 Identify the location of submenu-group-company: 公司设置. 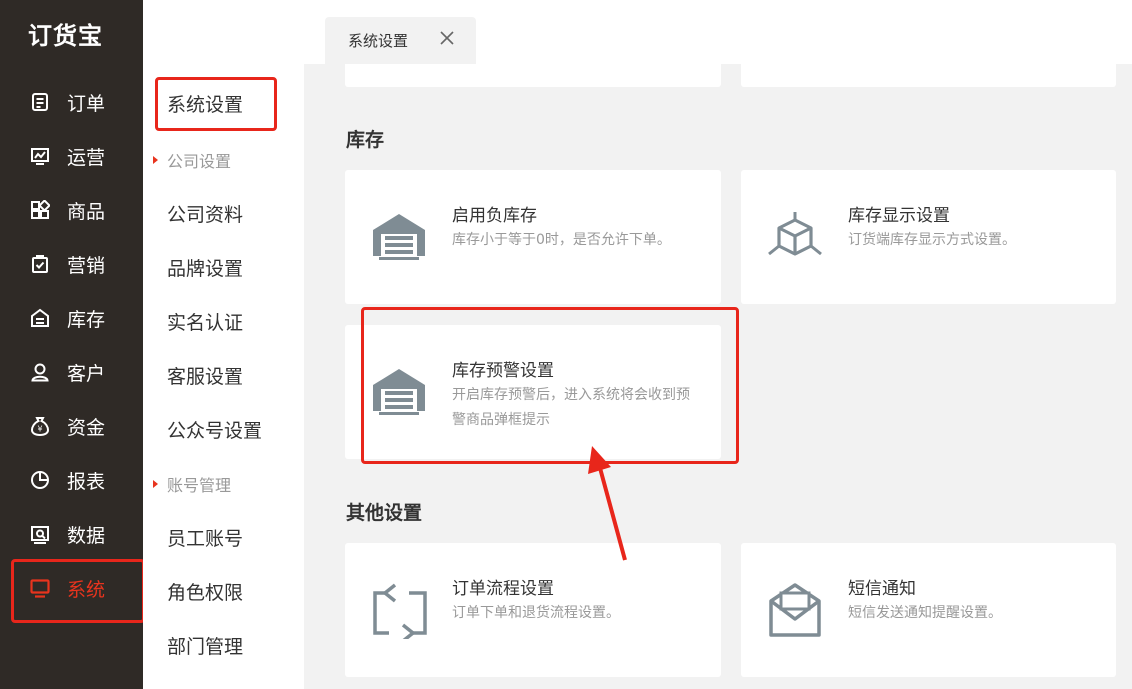
(192, 160).